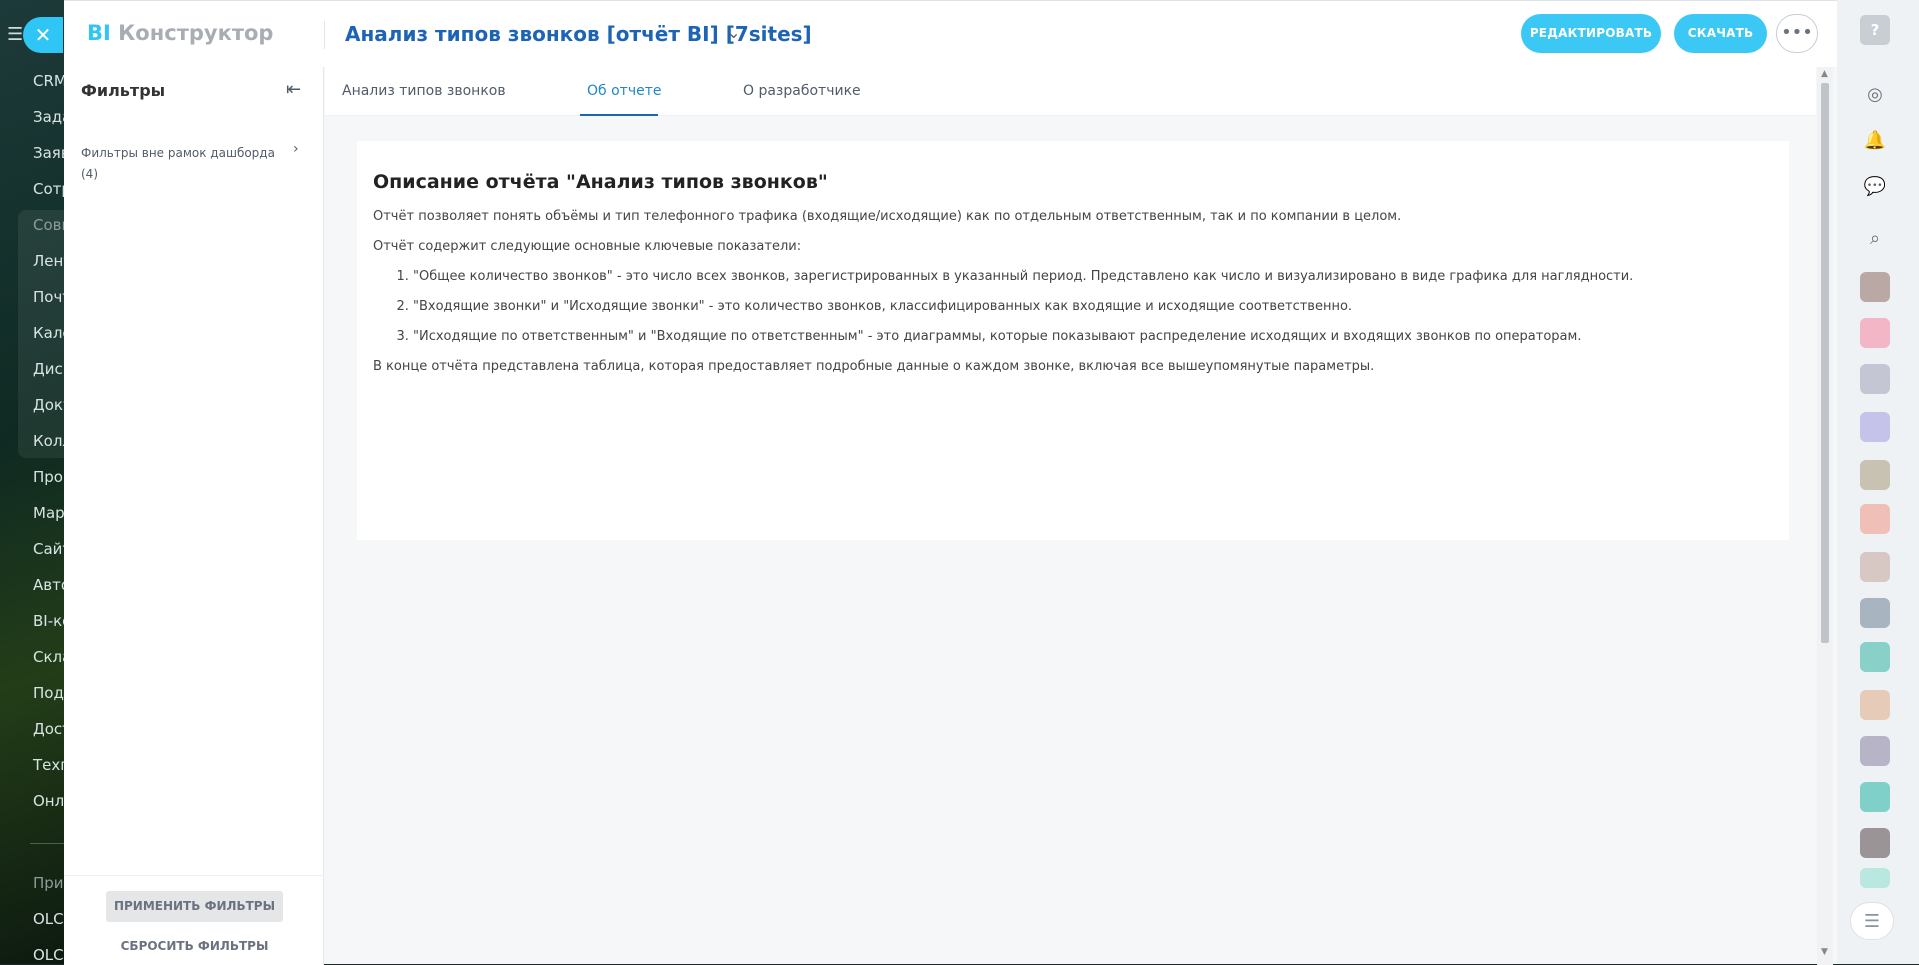 The height and width of the screenshot is (965, 1919). What do you see at coordinates (194, 906) in the screenshot?
I see `apply-filters-button: ПРИМЕНИТЬ ФИЛЬТРЫ` at bounding box center [194, 906].